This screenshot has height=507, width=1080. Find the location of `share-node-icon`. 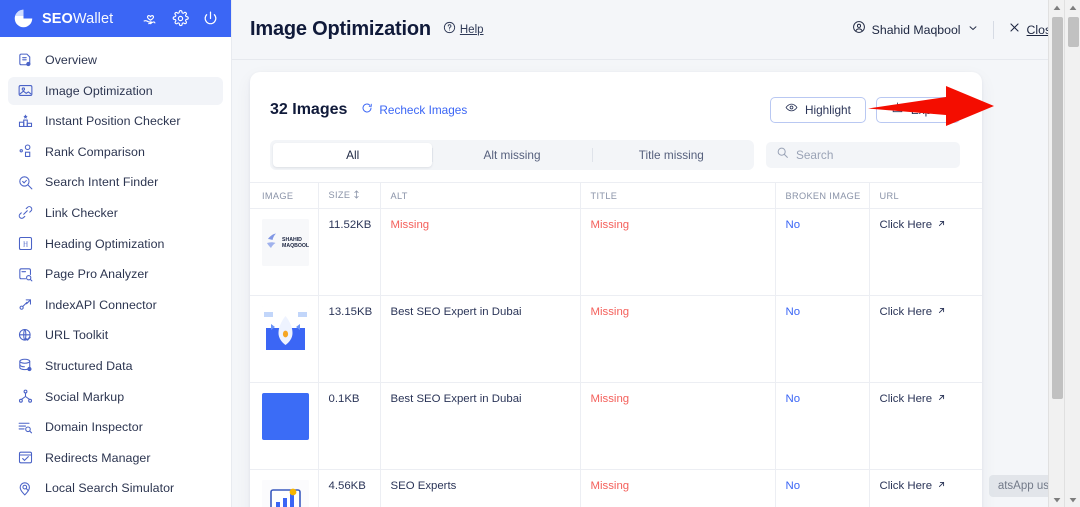

share-node-icon is located at coordinates (25, 396).